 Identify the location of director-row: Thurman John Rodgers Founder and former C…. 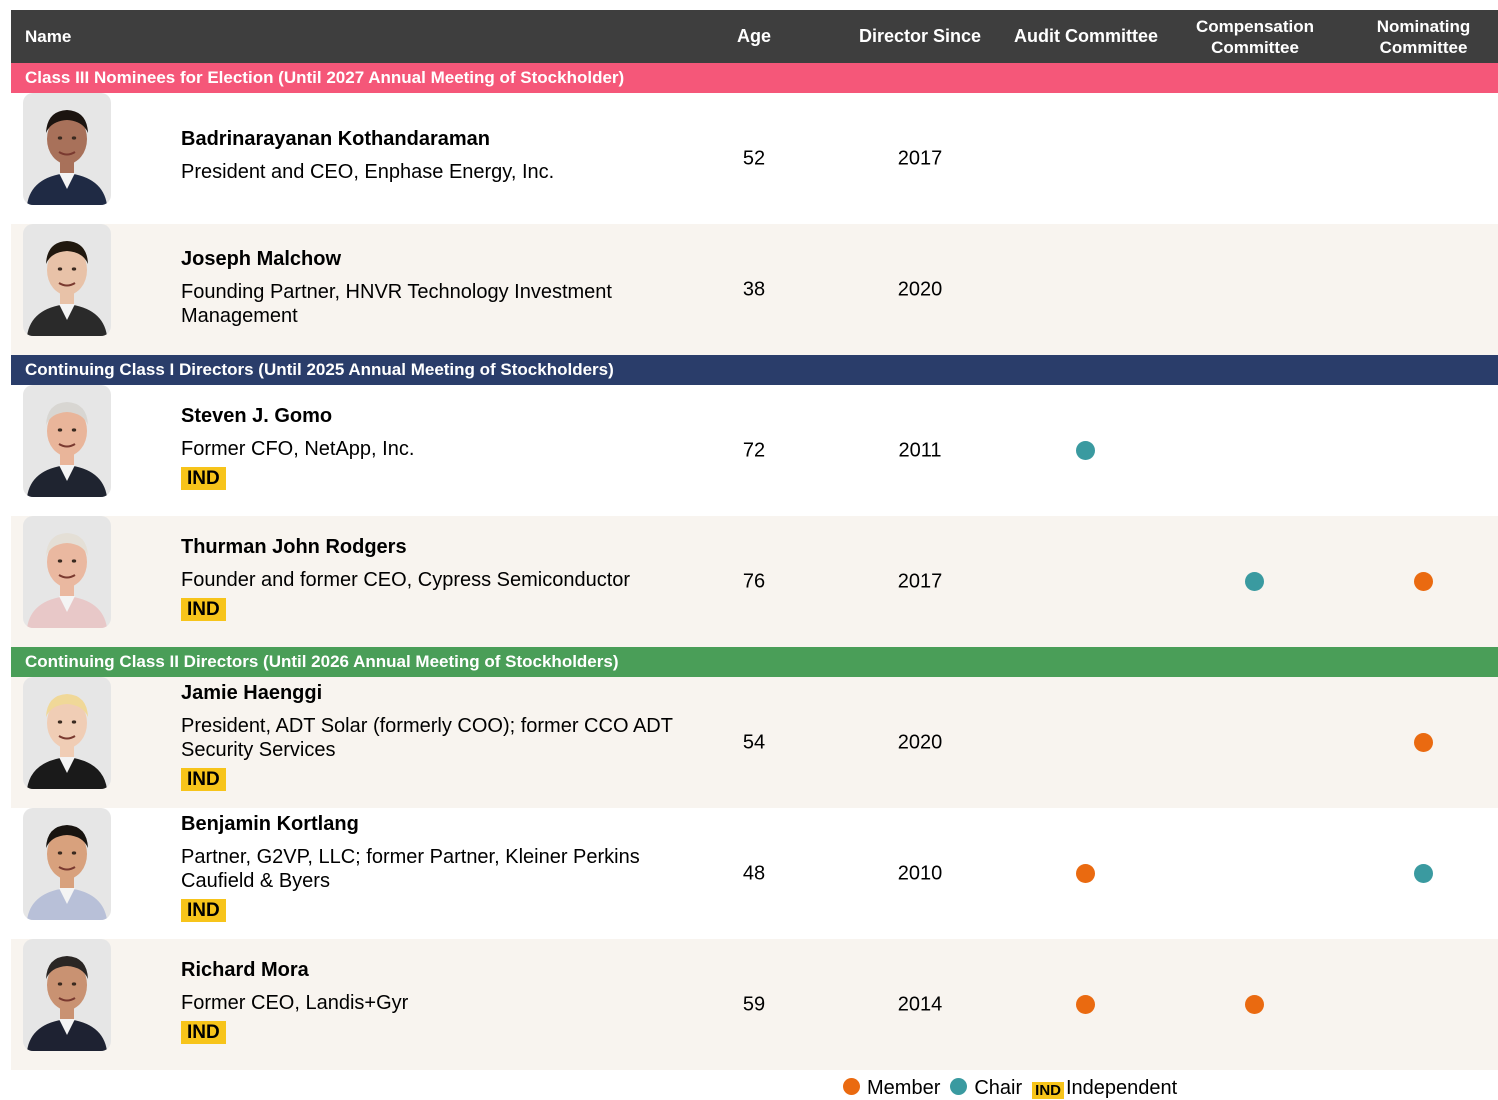
(754, 581).